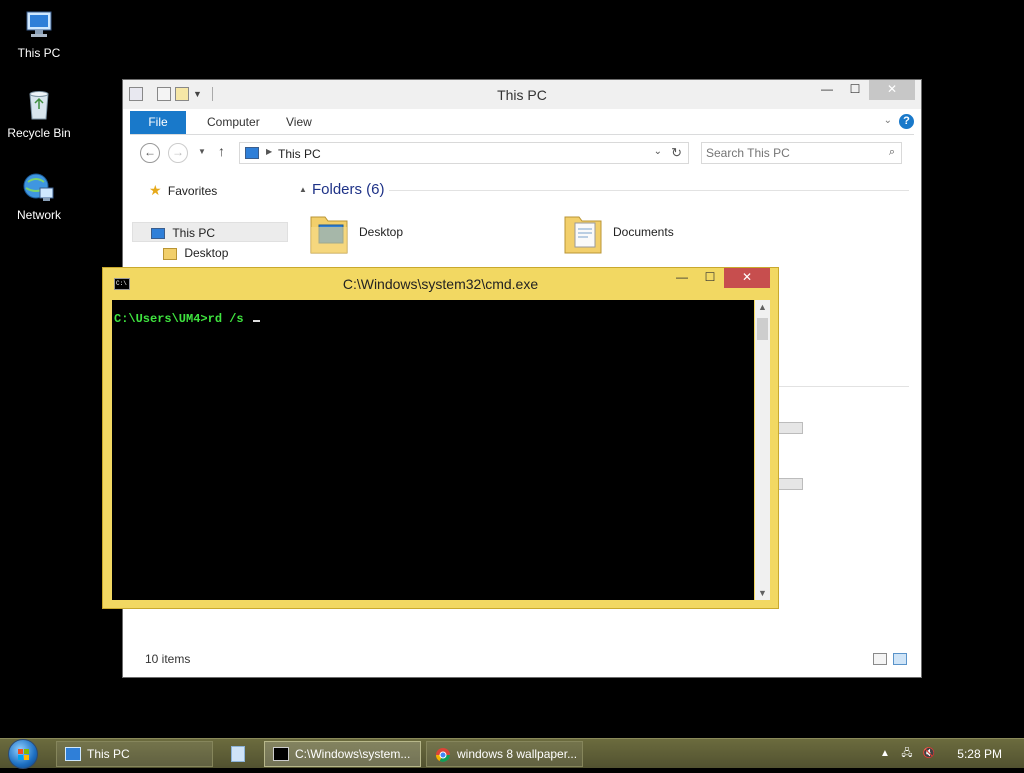 Image resolution: width=1024 pixels, height=773 pixels. I want to click on back-button: ←, so click(150, 153).